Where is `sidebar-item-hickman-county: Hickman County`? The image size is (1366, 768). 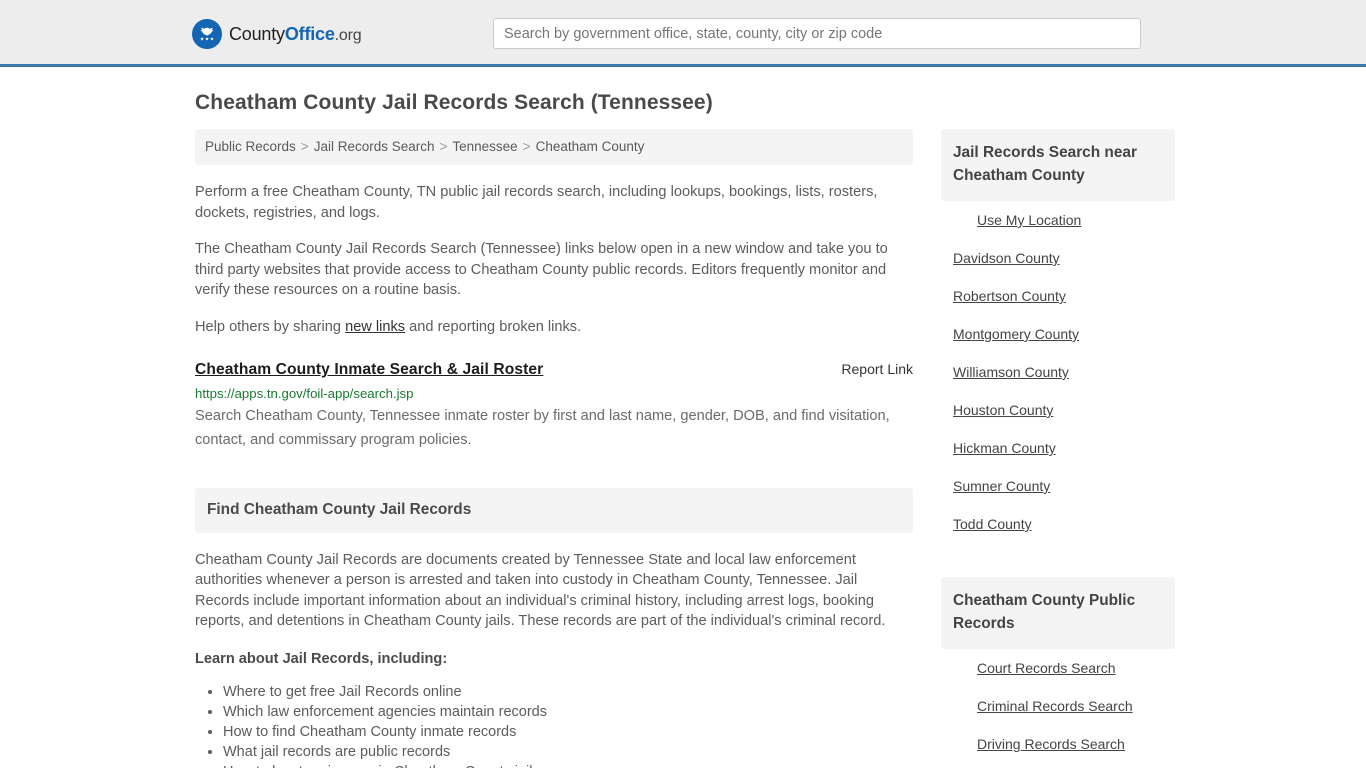
sidebar-item-hickman-county: Hickman County is located at coordinates (1058, 448).